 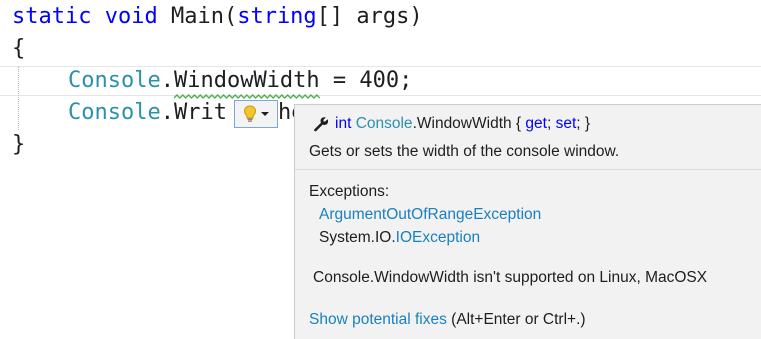 What do you see at coordinates (18, 98) in the screenshot?
I see `indent-guide` at bounding box center [18, 98].